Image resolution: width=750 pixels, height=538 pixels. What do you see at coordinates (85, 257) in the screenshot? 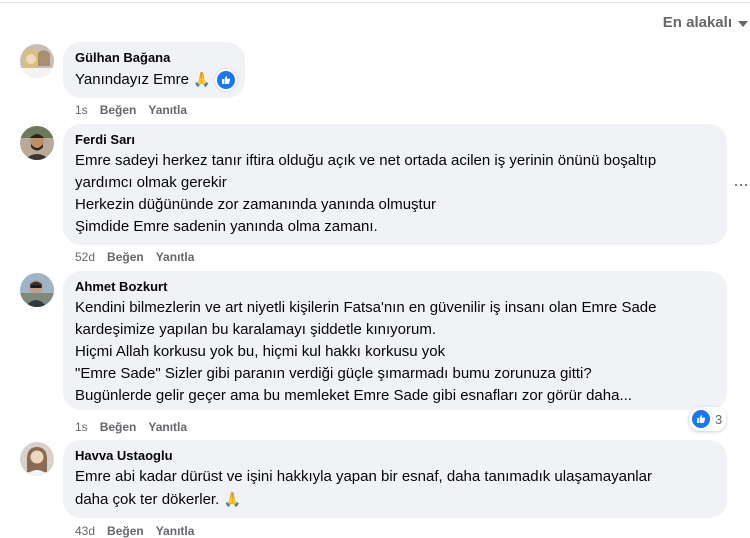
I see `comment-time: 52d` at bounding box center [85, 257].